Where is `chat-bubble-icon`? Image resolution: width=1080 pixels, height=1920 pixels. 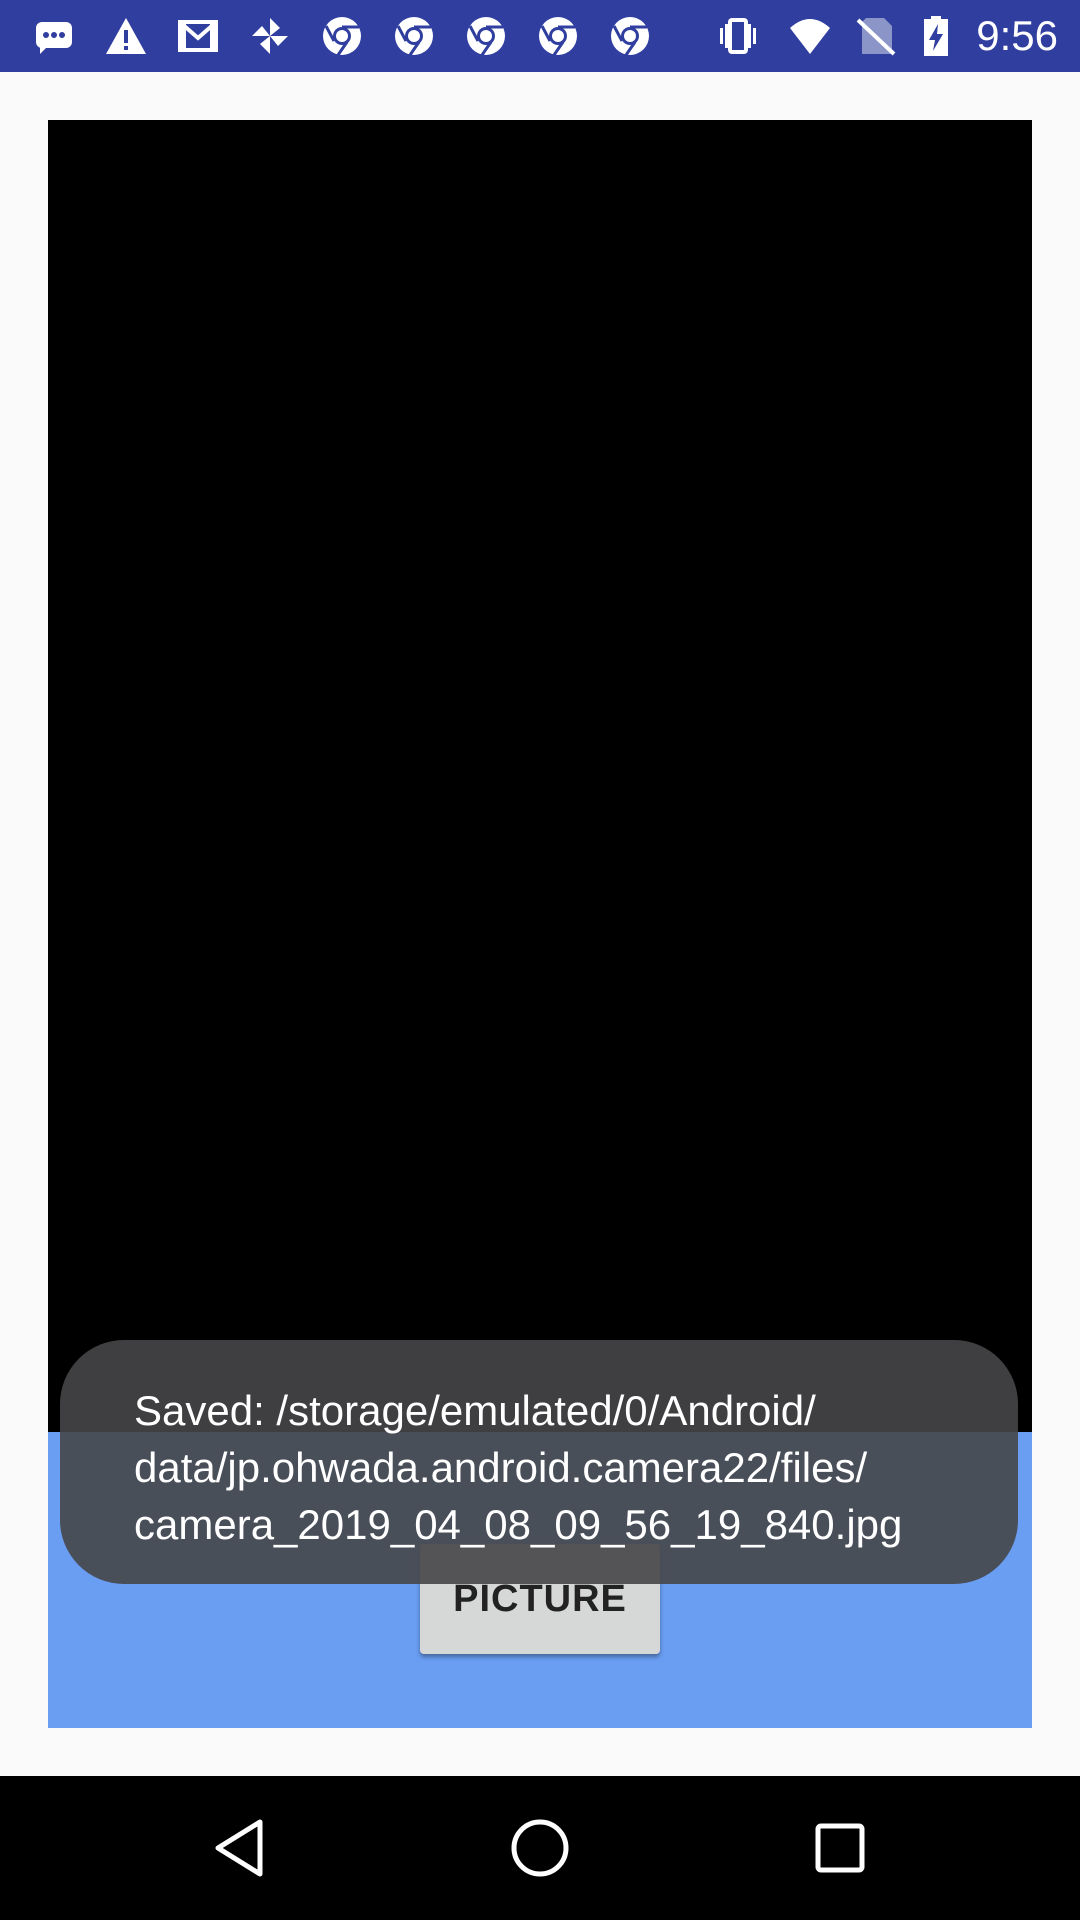
chat-bubble-icon is located at coordinates (54, 36).